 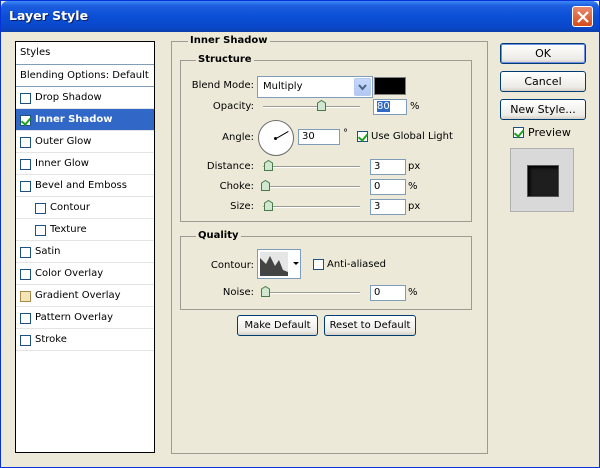 I want to click on style-item-inner-glow: Inner Glow, so click(x=85, y=164).